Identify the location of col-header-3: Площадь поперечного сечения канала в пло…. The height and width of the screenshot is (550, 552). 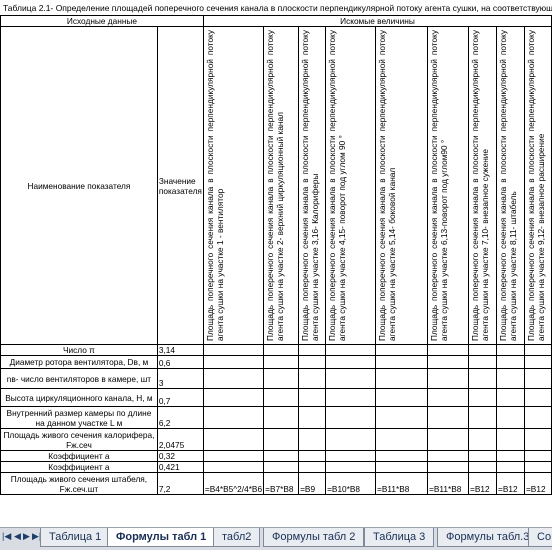
(312, 185).